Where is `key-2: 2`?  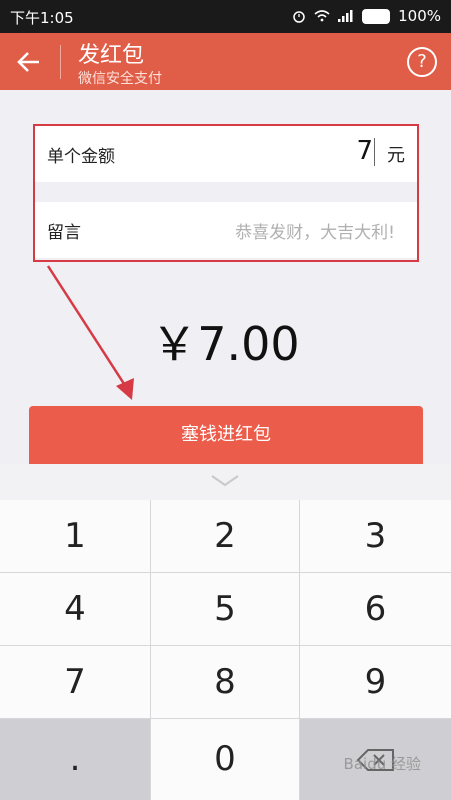
key-2: 2 is located at coordinates (225, 536).